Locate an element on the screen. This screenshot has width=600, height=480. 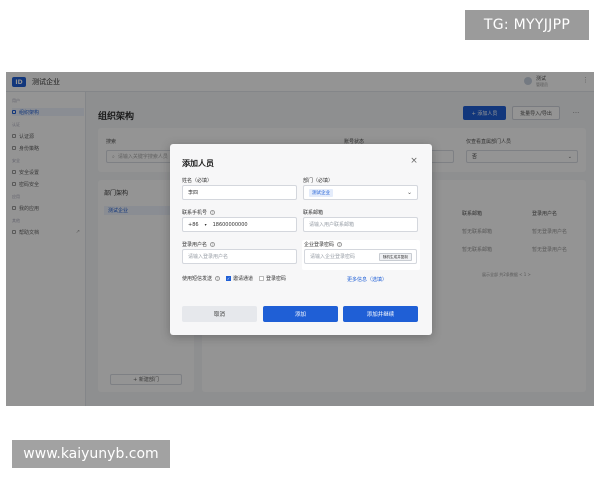
email-input: 请输入用户联系邮箱 is located at coordinates (360, 224).